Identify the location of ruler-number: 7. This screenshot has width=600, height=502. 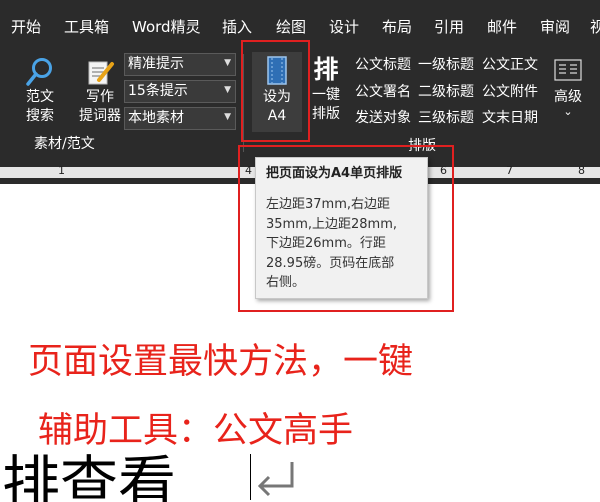
(509, 170).